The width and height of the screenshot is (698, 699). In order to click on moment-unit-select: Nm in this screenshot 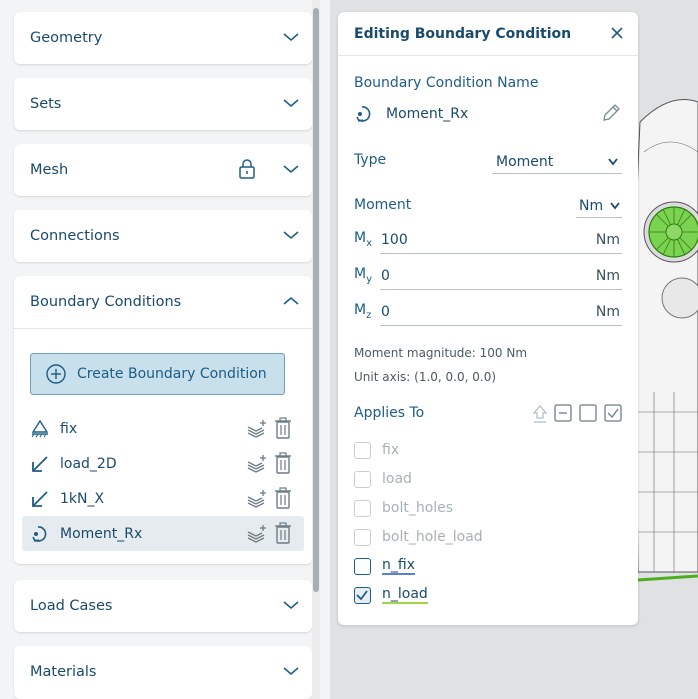, I will do `click(599, 206)`.